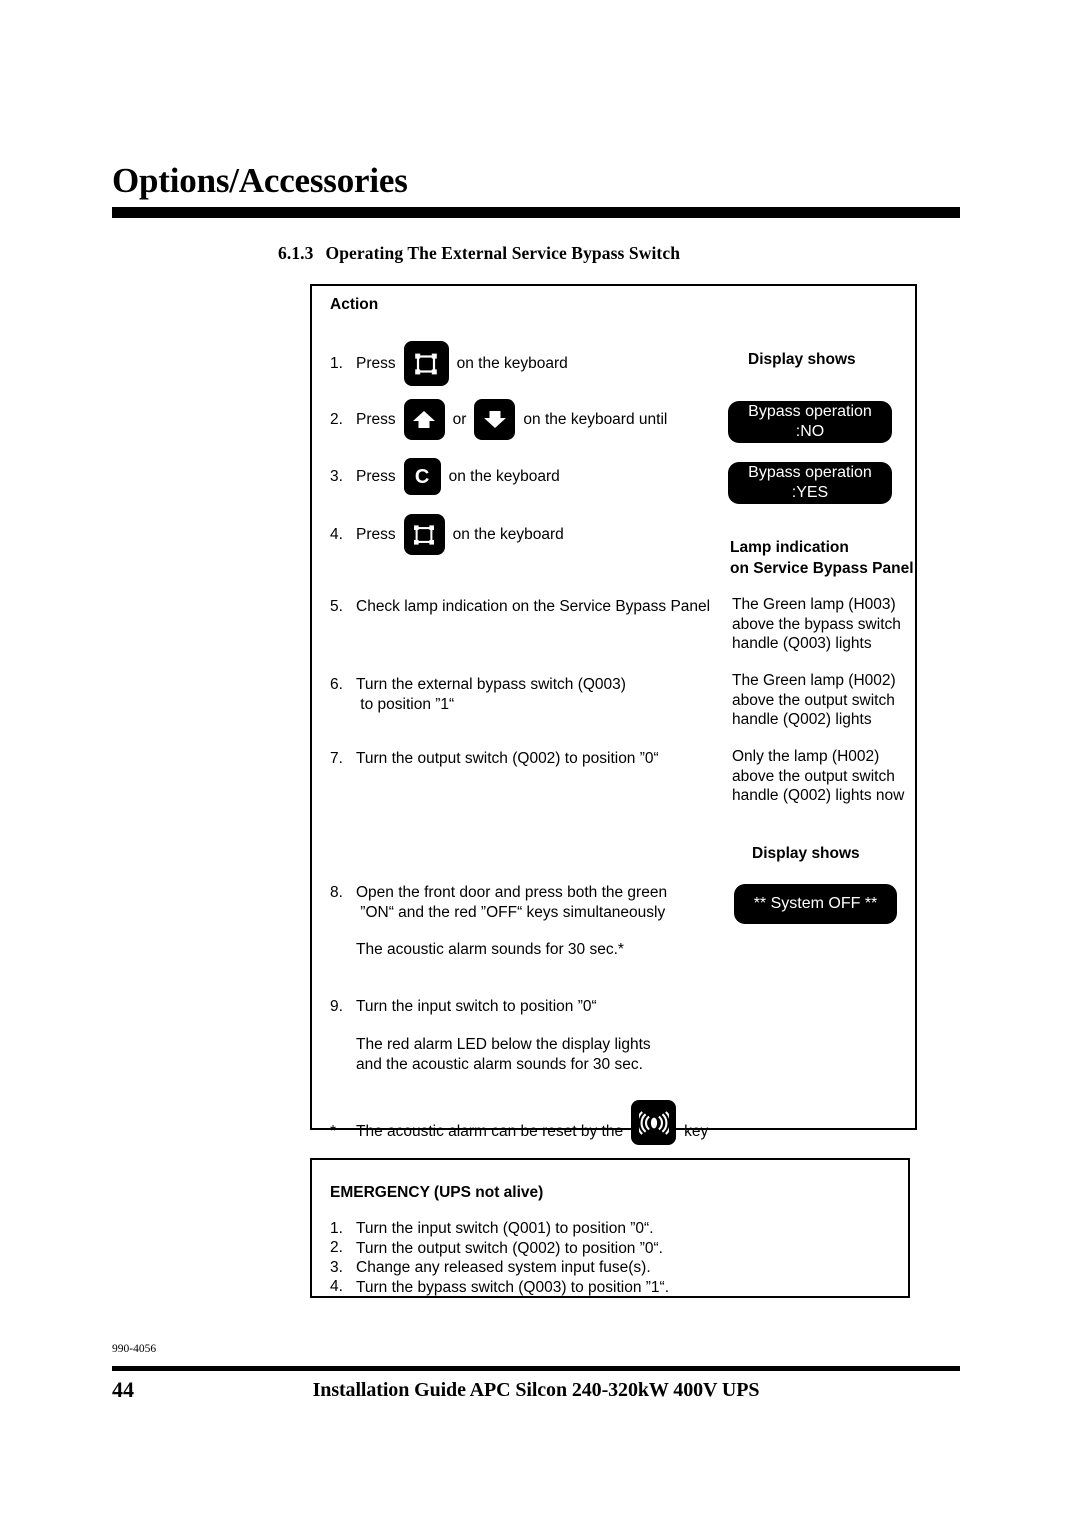 The width and height of the screenshot is (1080, 1528). What do you see at coordinates (445, 476) in the screenshot?
I see `step-row: 3. Press C on the keyboard` at bounding box center [445, 476].